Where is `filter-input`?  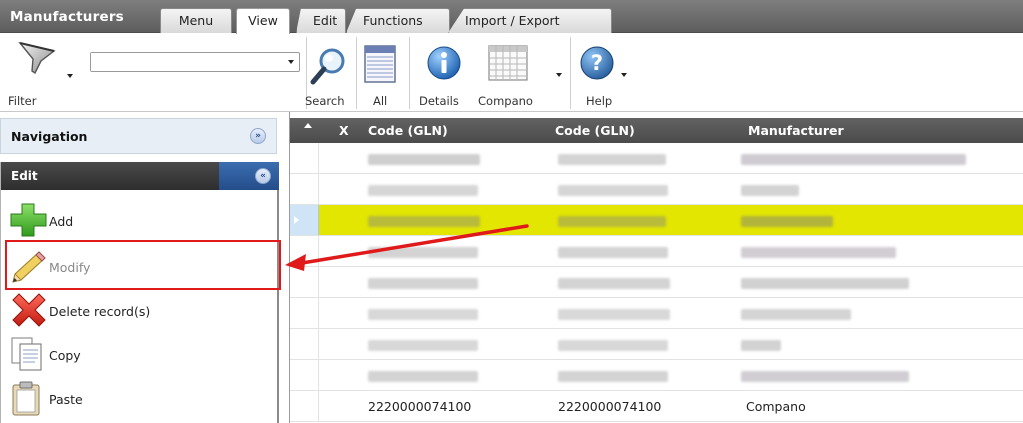
filter-input is located at coordinates (186, 62).